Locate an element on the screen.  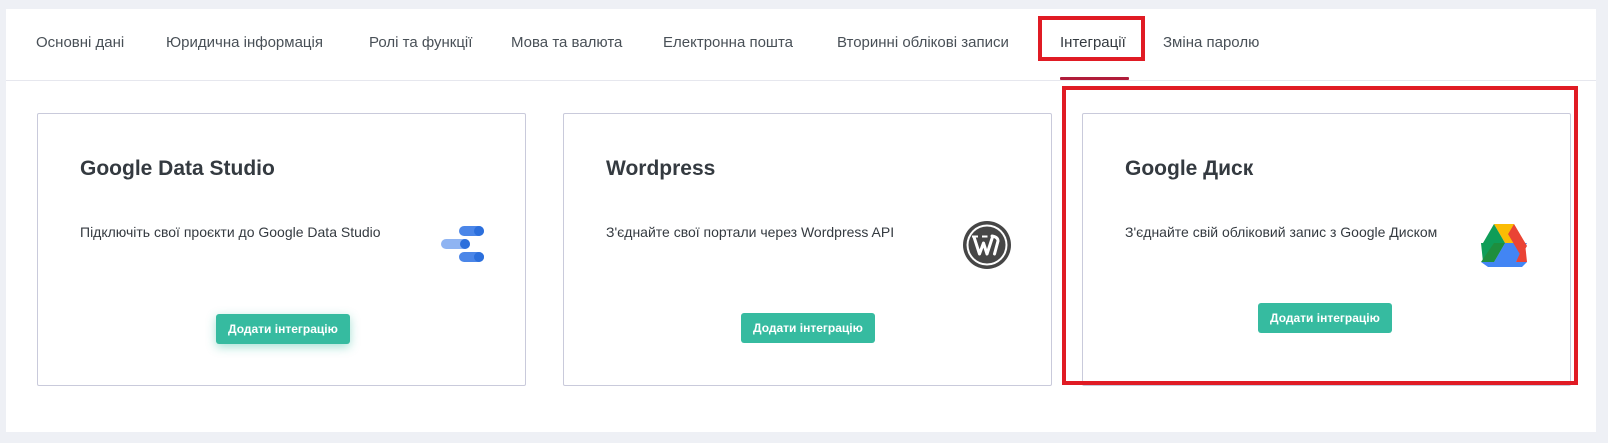
card-title: Google Data Studio is located at coordinates (177, 168).